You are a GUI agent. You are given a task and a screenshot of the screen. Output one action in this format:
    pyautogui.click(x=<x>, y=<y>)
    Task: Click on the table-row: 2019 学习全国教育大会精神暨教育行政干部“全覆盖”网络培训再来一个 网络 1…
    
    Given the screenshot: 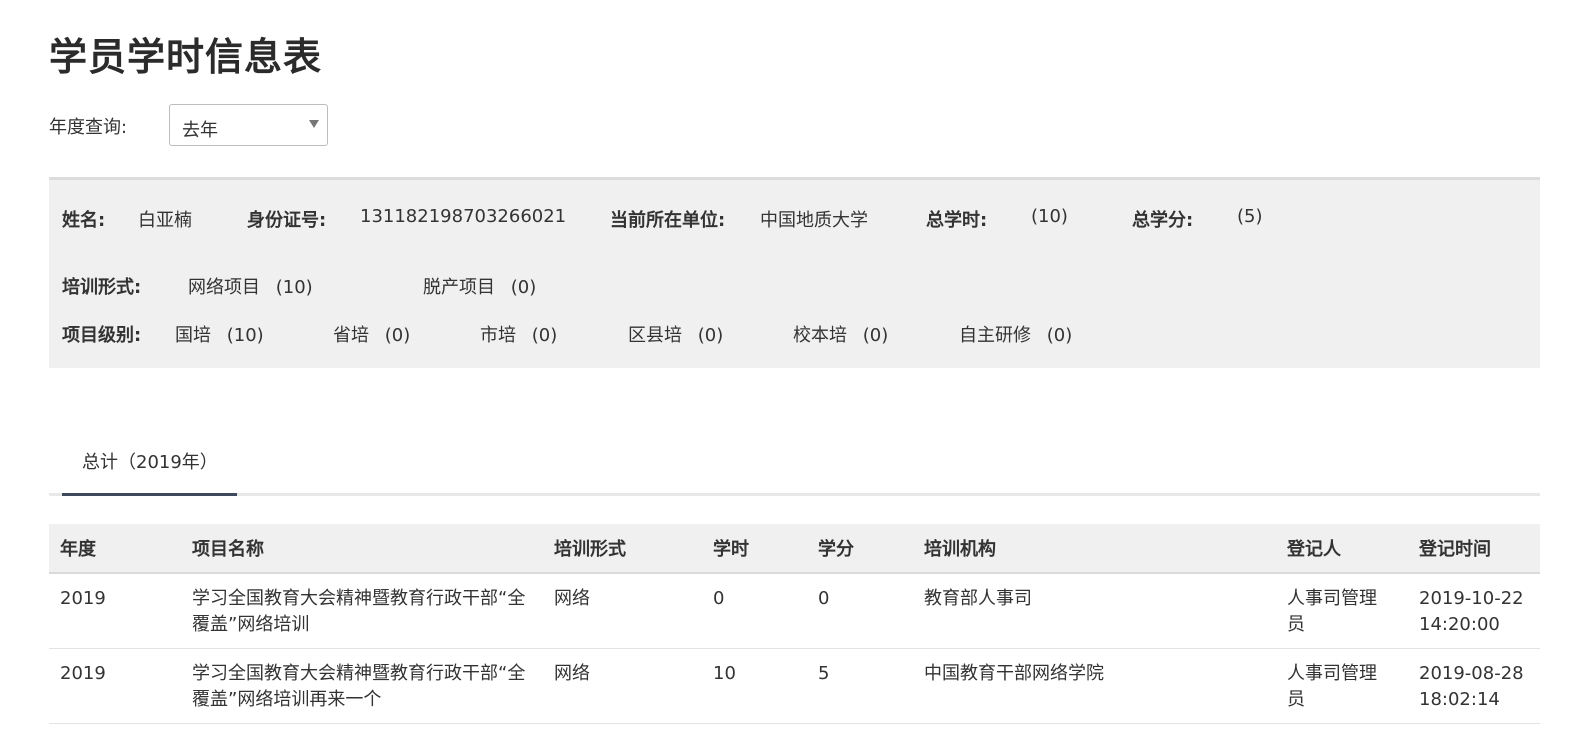 What is the action you would take?
    pyautogui.click(x=794, y=686)
    